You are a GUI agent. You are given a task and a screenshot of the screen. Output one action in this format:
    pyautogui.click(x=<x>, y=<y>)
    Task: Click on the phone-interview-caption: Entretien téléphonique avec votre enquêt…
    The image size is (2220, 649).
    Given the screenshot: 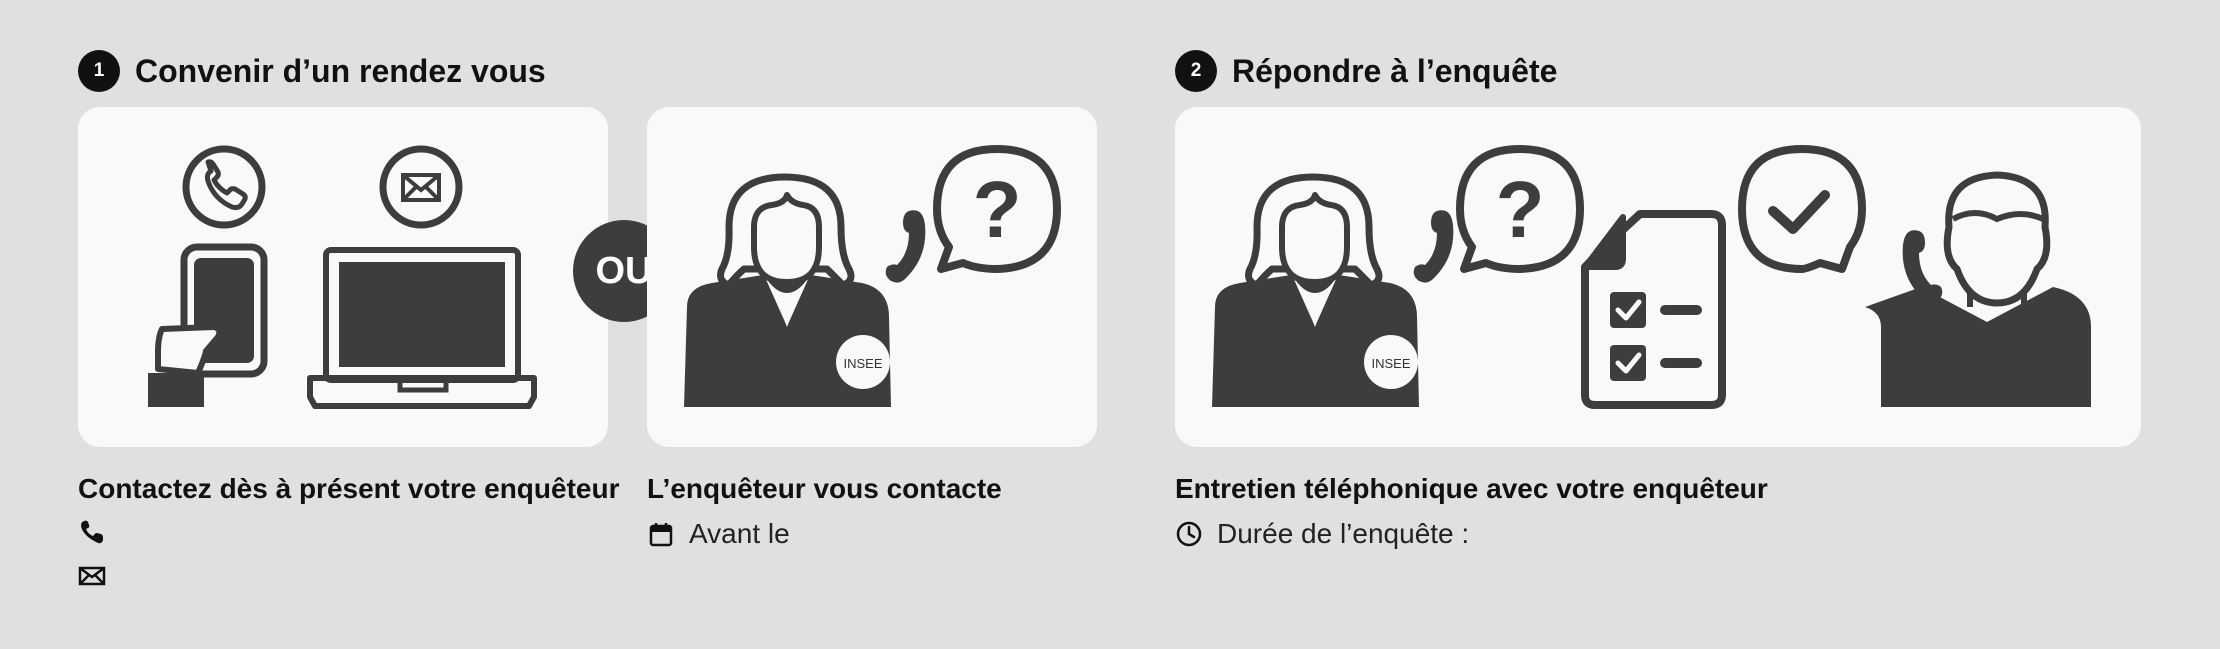 What is the action you would take?
    pyautogui.click(x=1471, y=488)
    